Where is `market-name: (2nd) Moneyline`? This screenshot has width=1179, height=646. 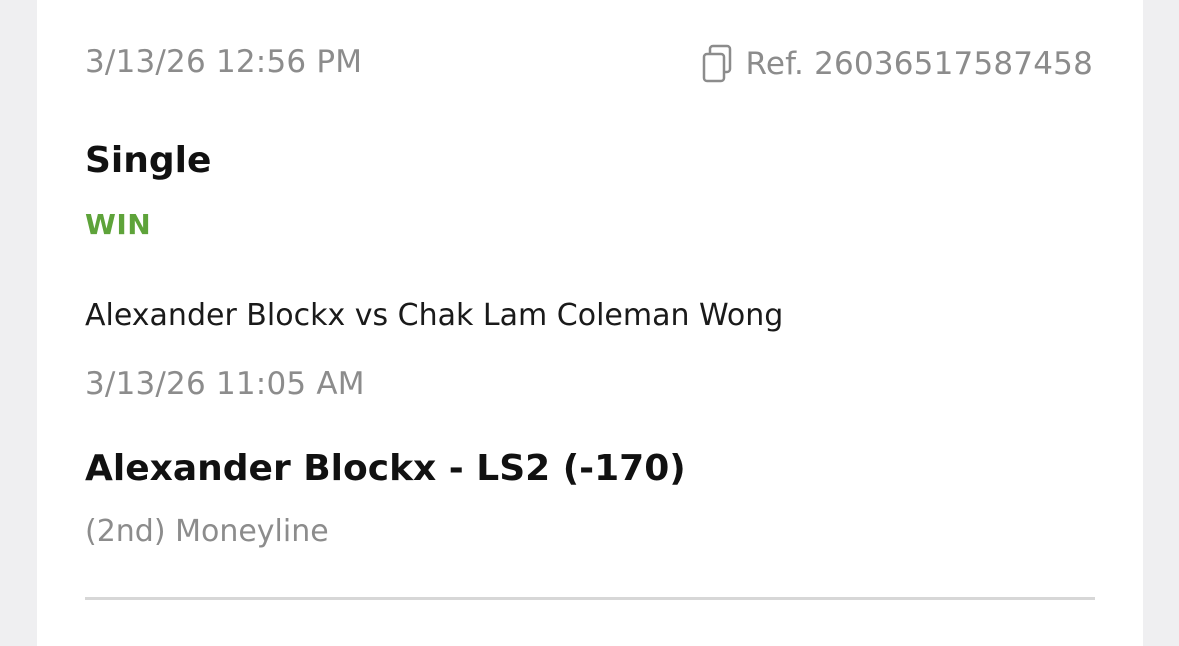
market-name: (2nd) Moneyline is located at coordinates (207, 531).